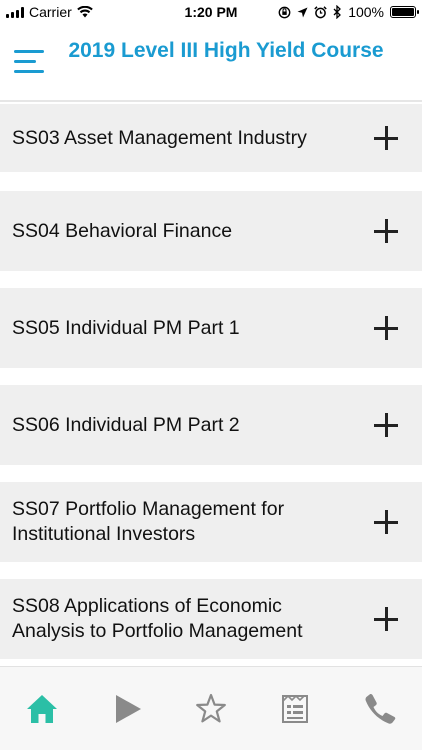 Image resolution: width=422 pixels, height=750 pixels. I want to click on notes-icon, so click(295, 708).